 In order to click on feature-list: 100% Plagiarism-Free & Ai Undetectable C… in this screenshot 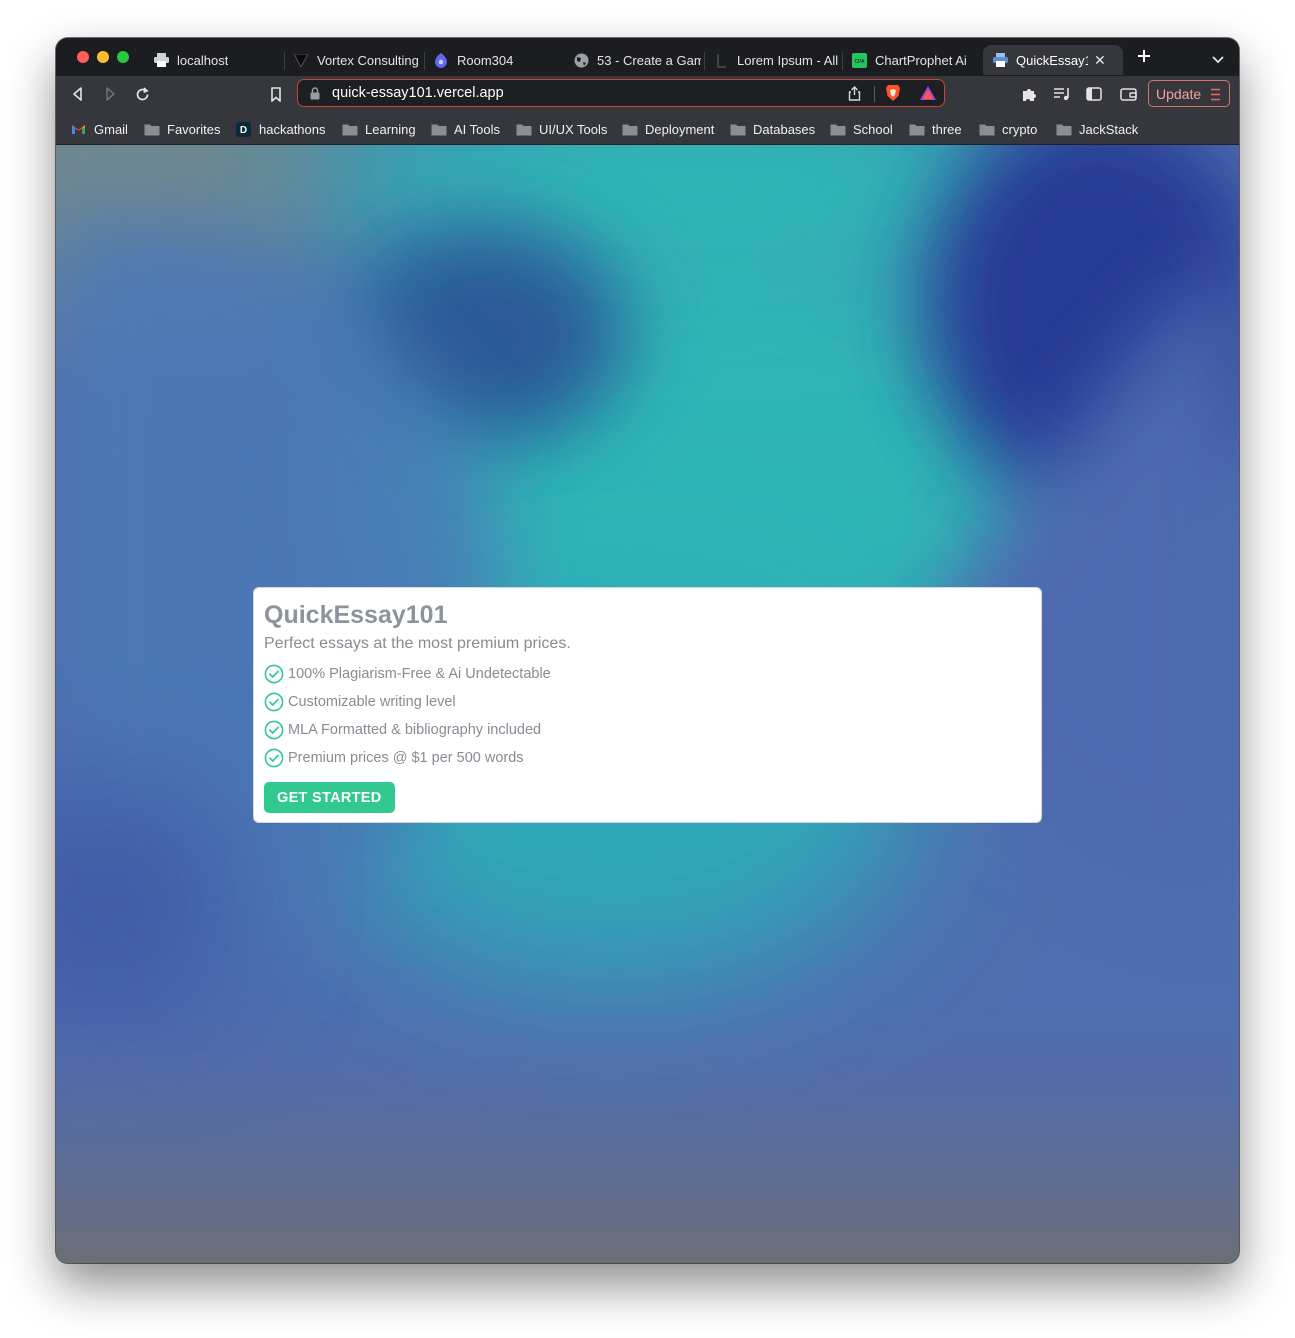, I will do `click(647, 716)`.